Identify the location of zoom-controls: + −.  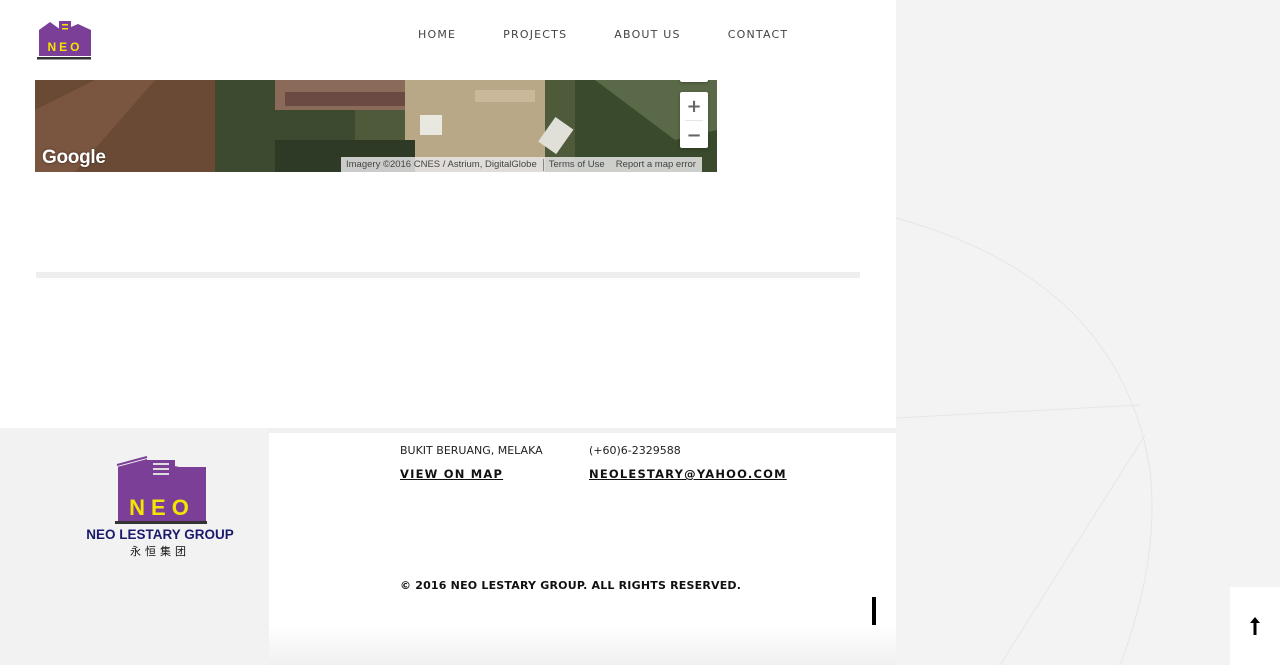
(694, 120).